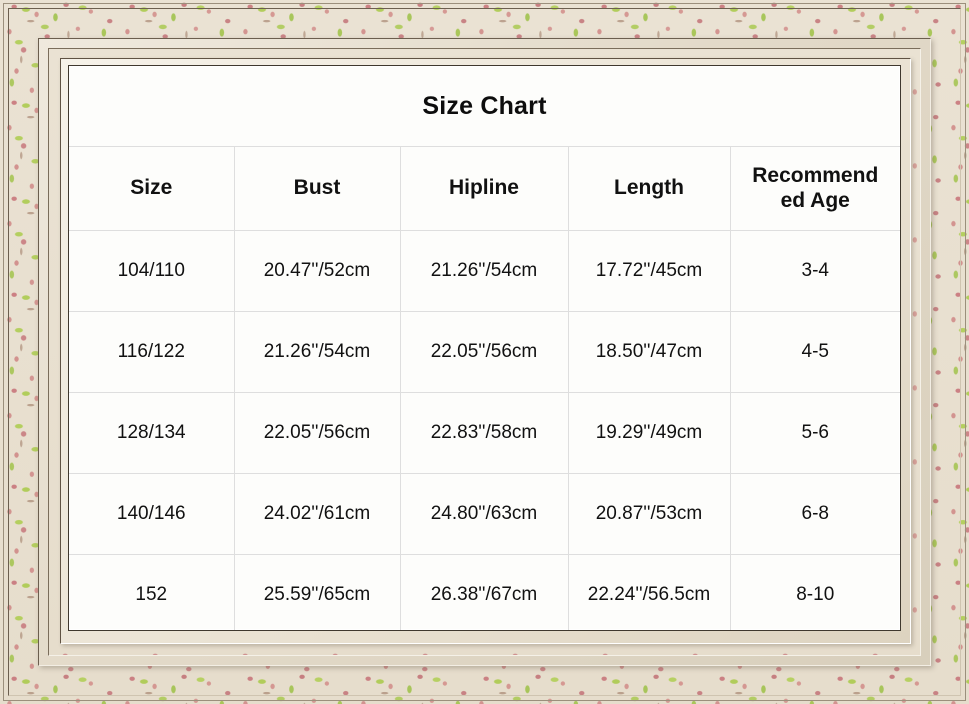 The image size is (969, 704). Describe the element at coordinates (152, 271) in the screenshot. I see `cell-size: 104/110` at that location.